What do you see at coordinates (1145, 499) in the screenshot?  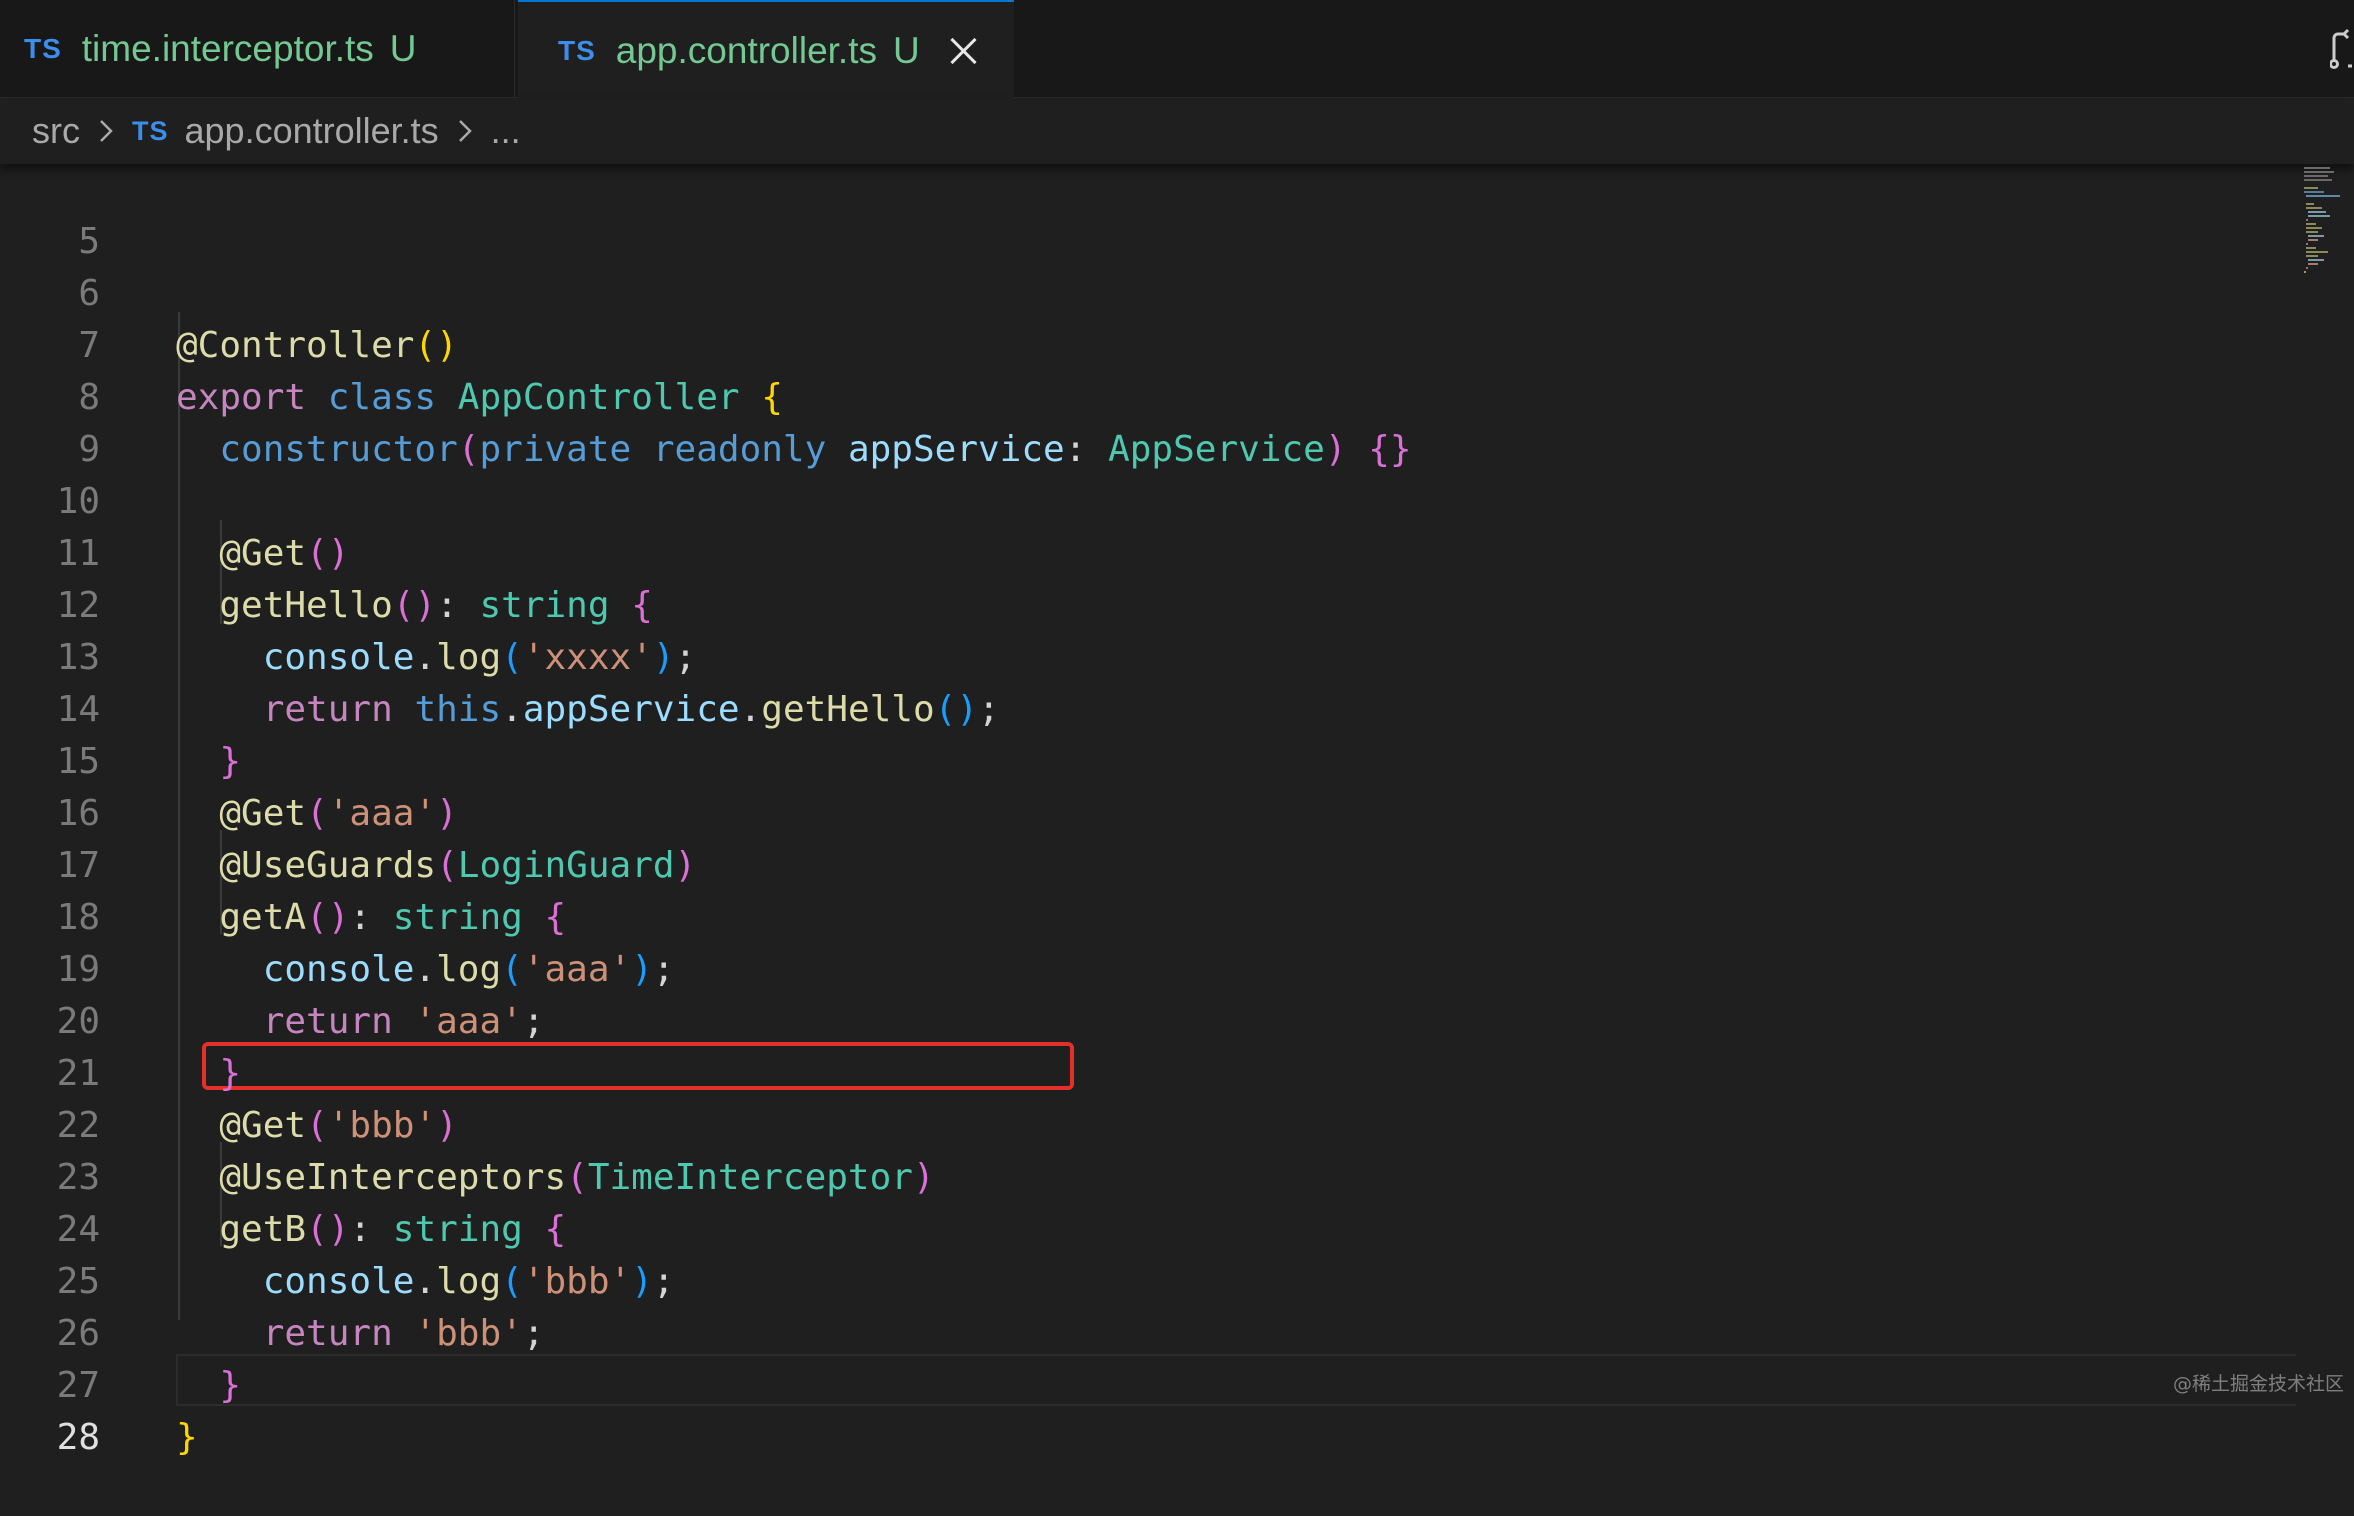 I see `code-line: 10 @Get()` at bounding box center [1145, 499].